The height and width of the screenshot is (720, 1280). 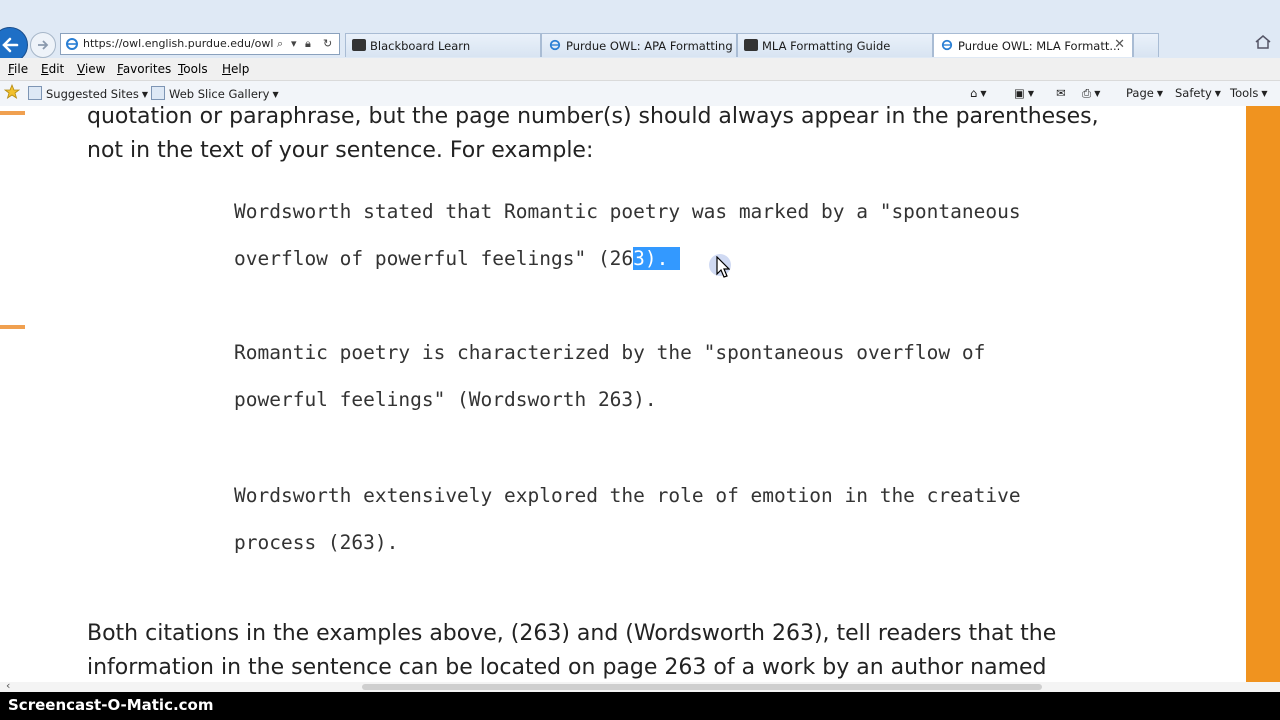 What do you see at coordinates (1140, 93) in the screenshot?
I see `page-menu-label: Page` at bounding box center [1140, 93].